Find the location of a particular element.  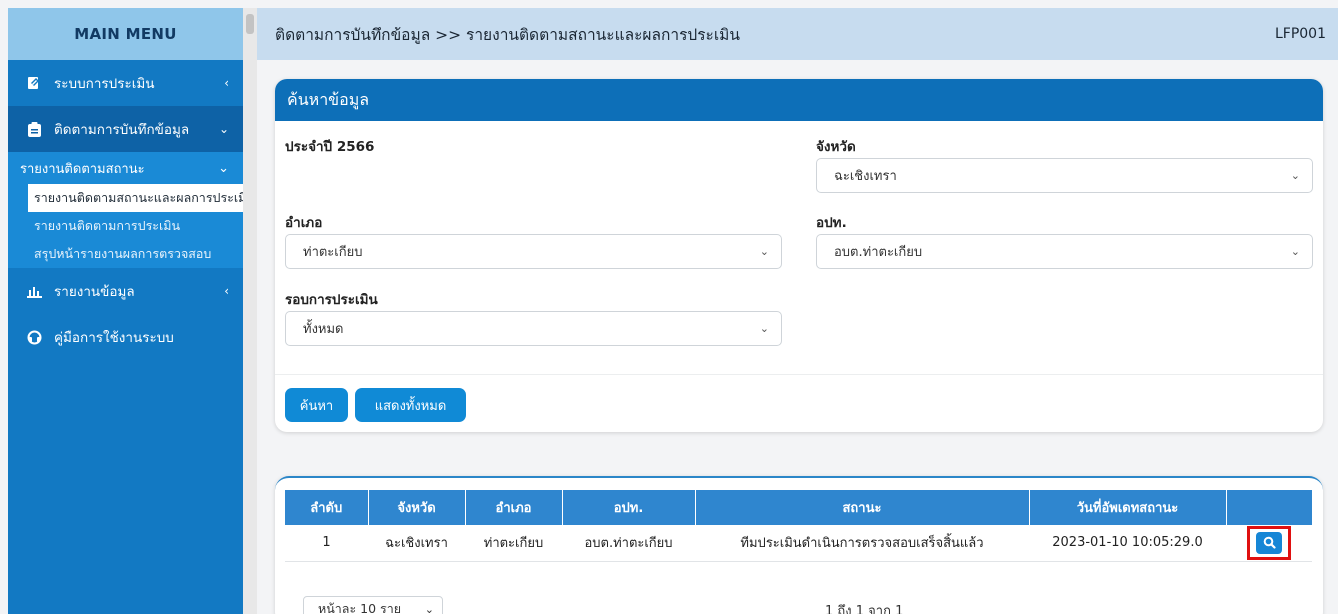

cell-action is located at coordinates (1269, 543).